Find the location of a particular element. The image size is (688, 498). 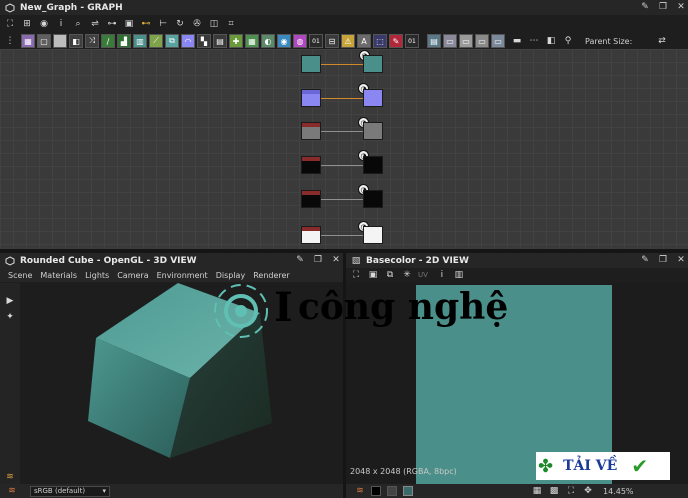

graph-node-purple-out is located at coordinates (373, 98).